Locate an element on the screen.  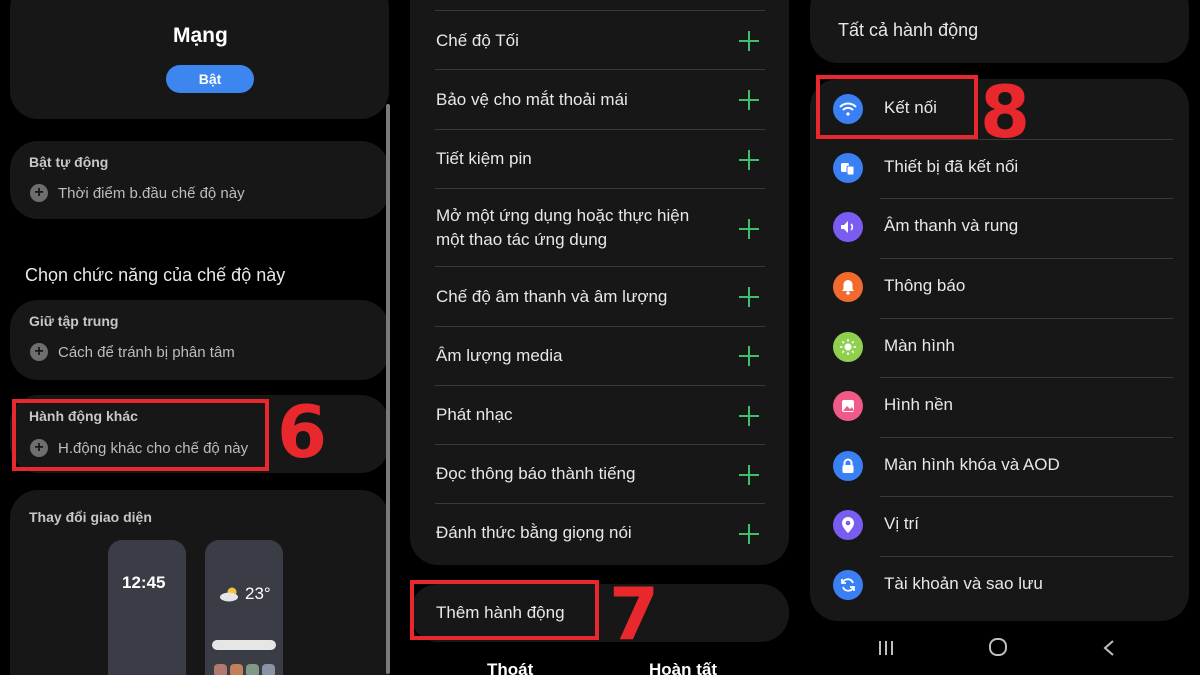
action-label: Bảo vệ cho mắt thoải mái is located at coordinates (532, 99).